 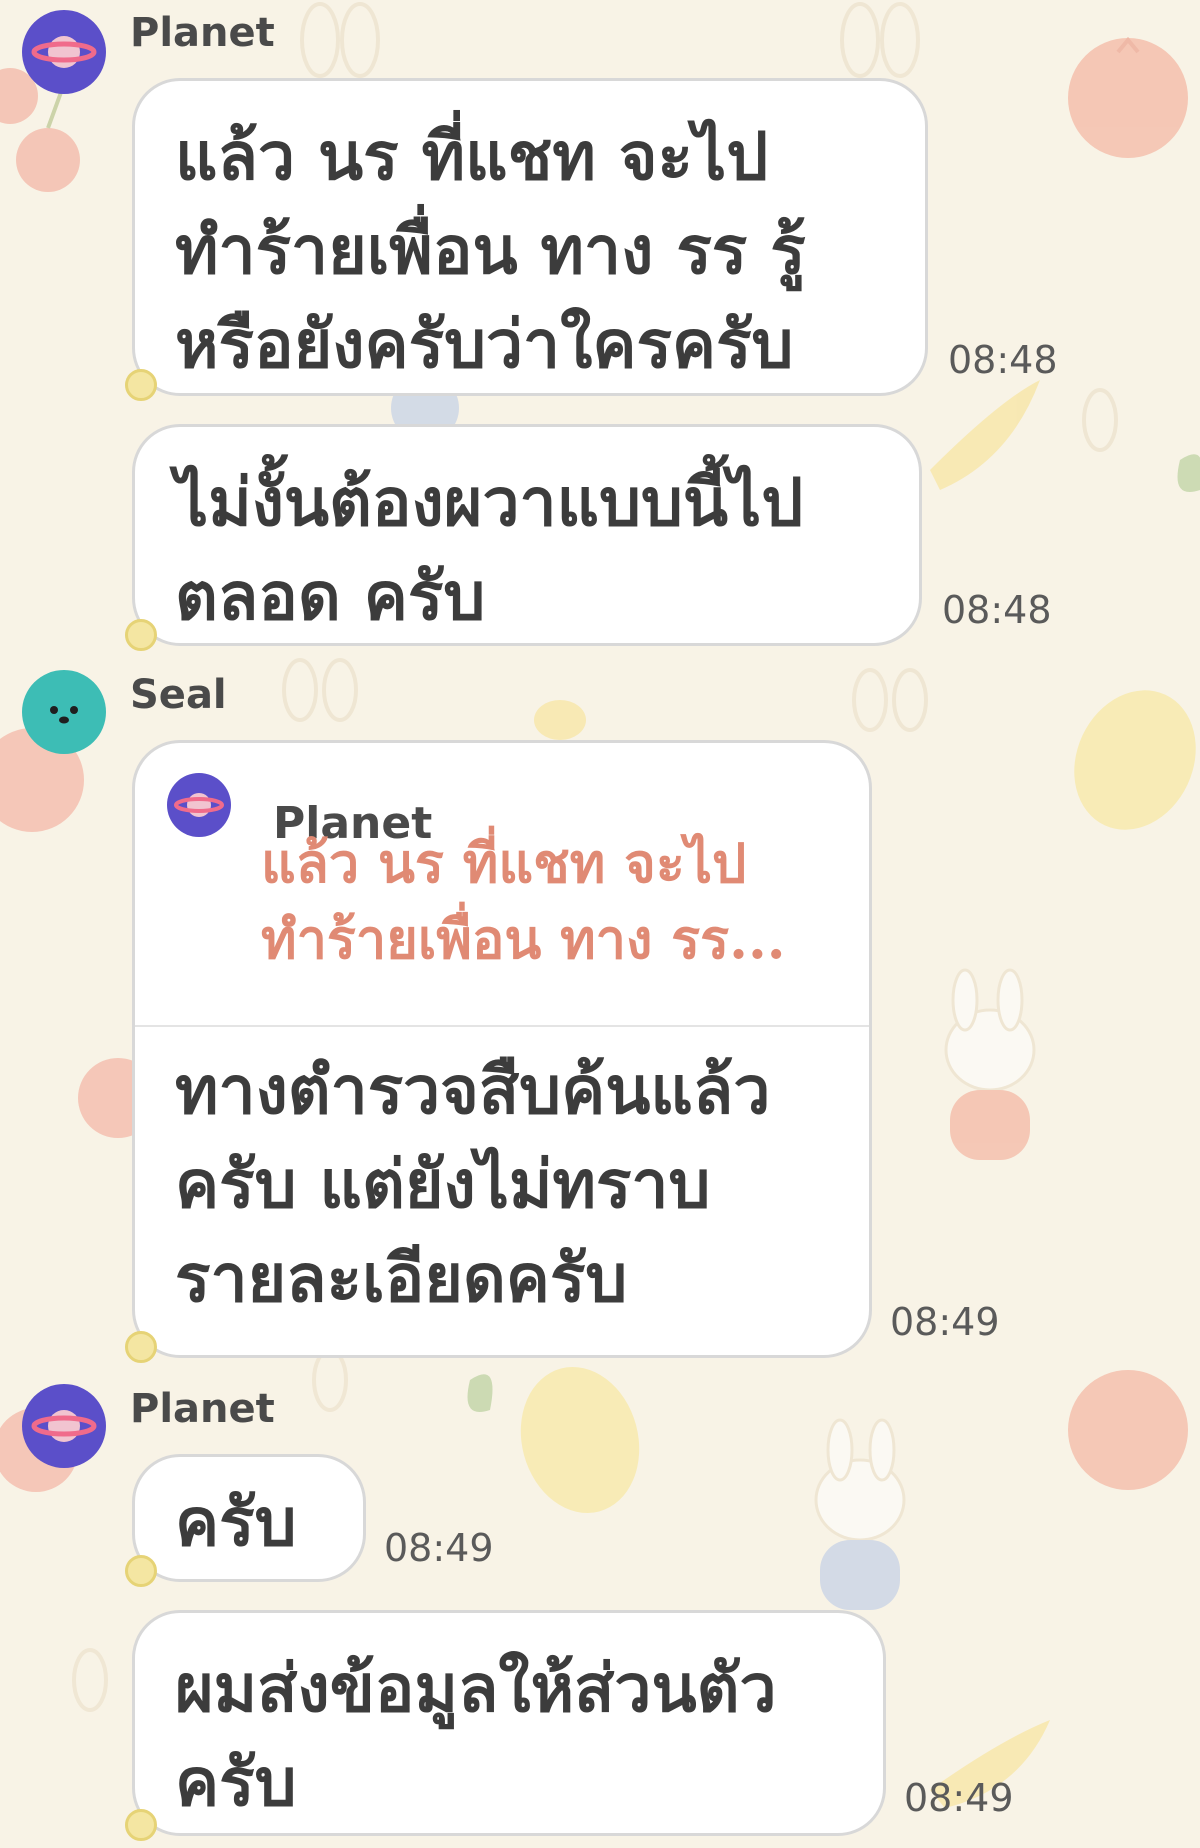 I want to click on seal-avatar, so click(x=64, y=712).